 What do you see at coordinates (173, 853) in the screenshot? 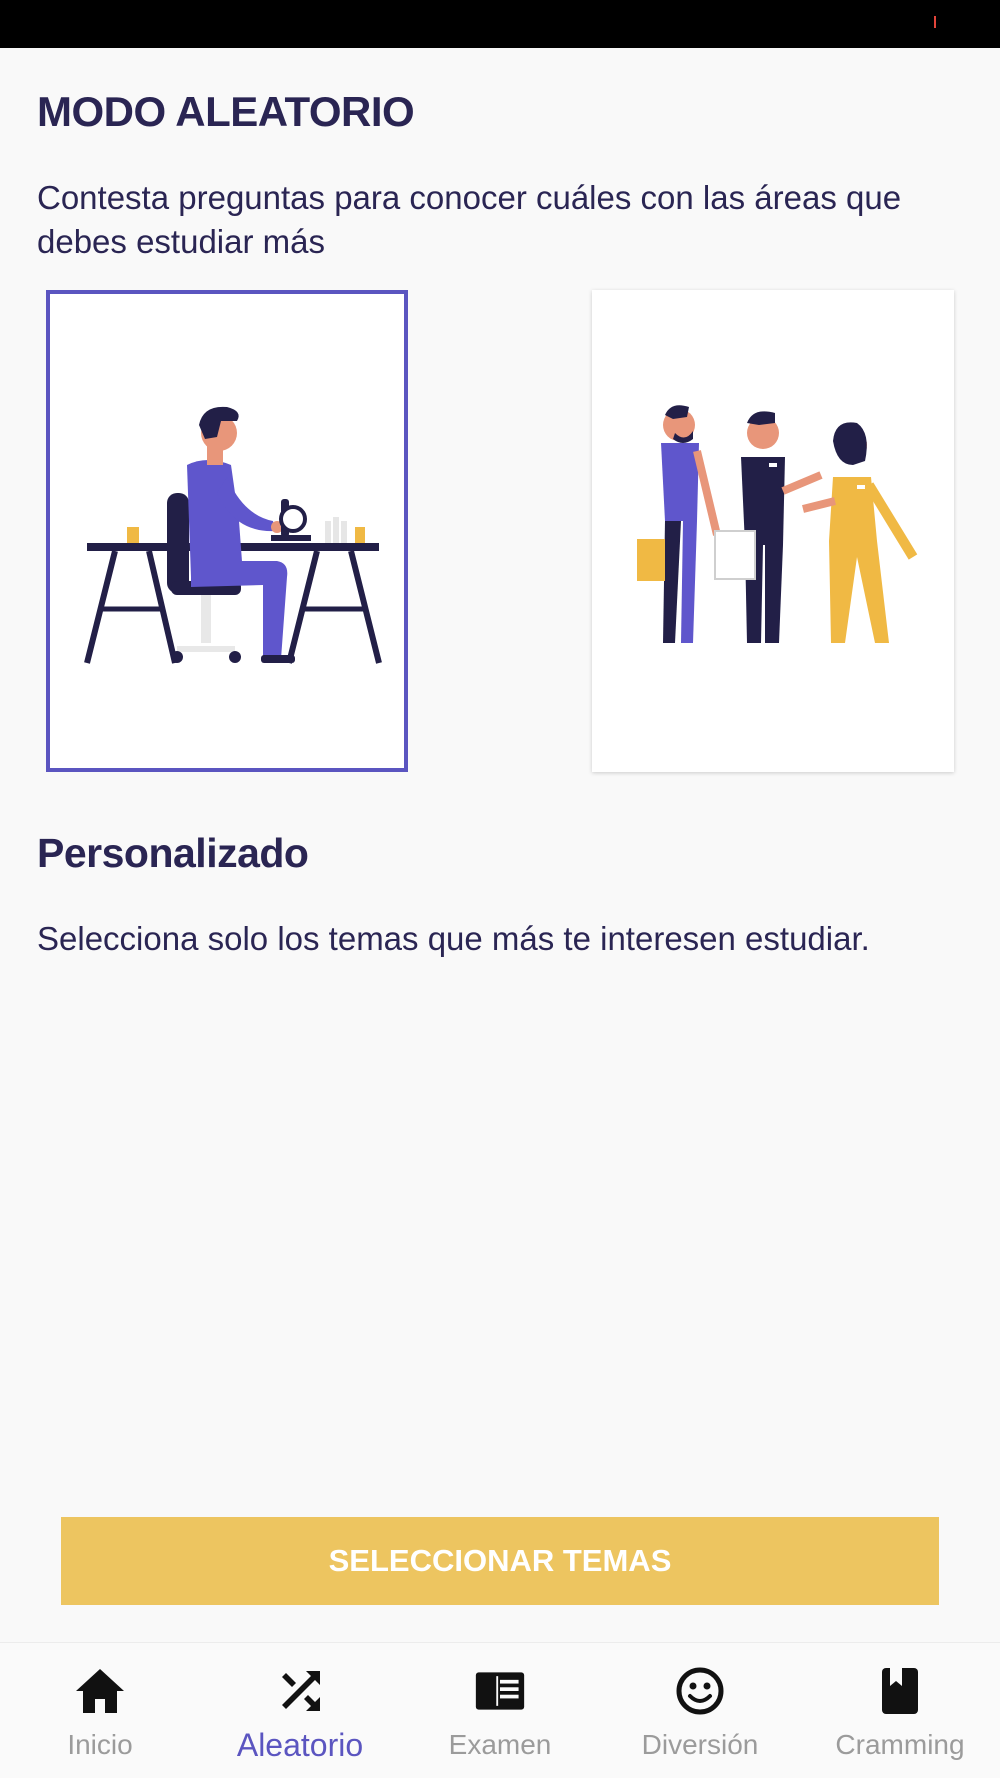
I see `section-title: Personalizado` at bounding box center [173, 853].